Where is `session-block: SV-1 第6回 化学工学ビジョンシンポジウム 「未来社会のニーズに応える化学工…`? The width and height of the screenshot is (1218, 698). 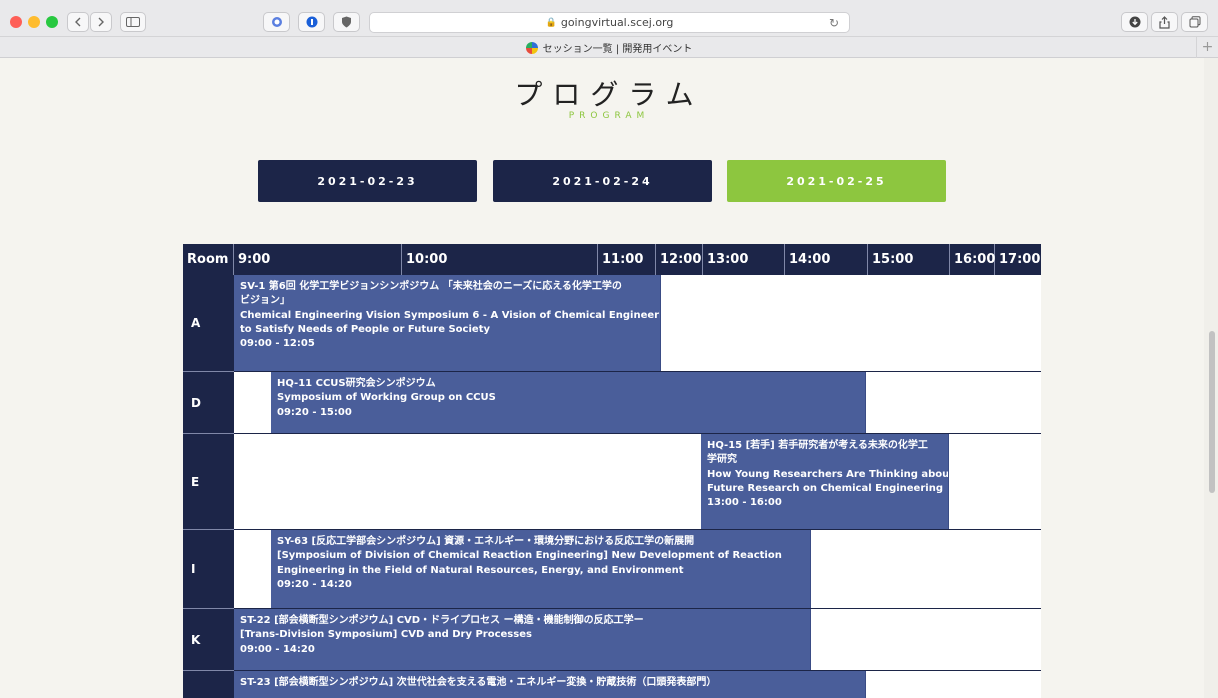
session-block: SV-1 第6回 化学工学ビジョンシンポジウム 「未来社会のニーズに応える化学工… is located at coordinates (447, 323).